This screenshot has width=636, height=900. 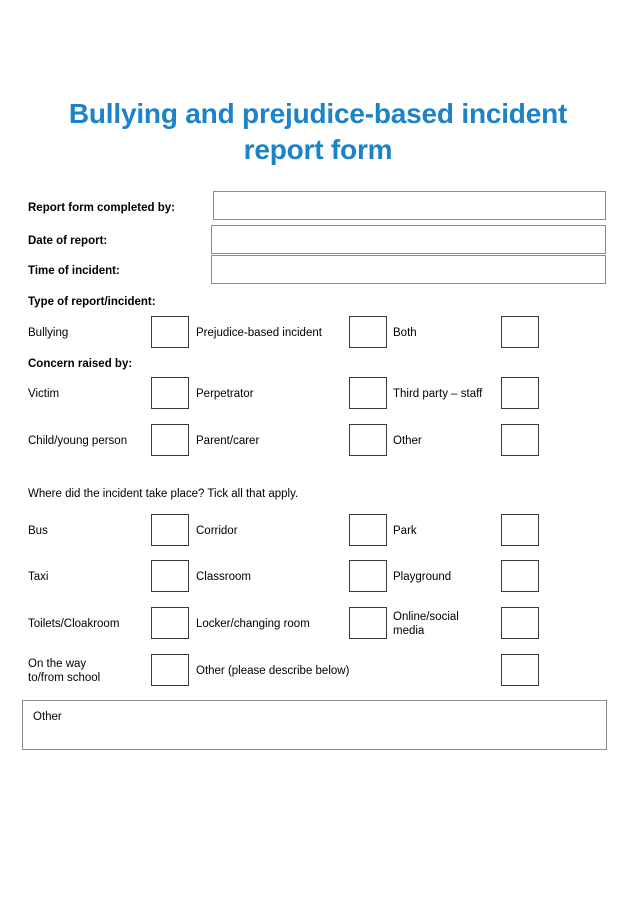 What do you see at coordinates (64, 671) in the screenshot?
I see `label-on-the-way-to-from-school: On the way to/from school` at bounding box center [64, 671].